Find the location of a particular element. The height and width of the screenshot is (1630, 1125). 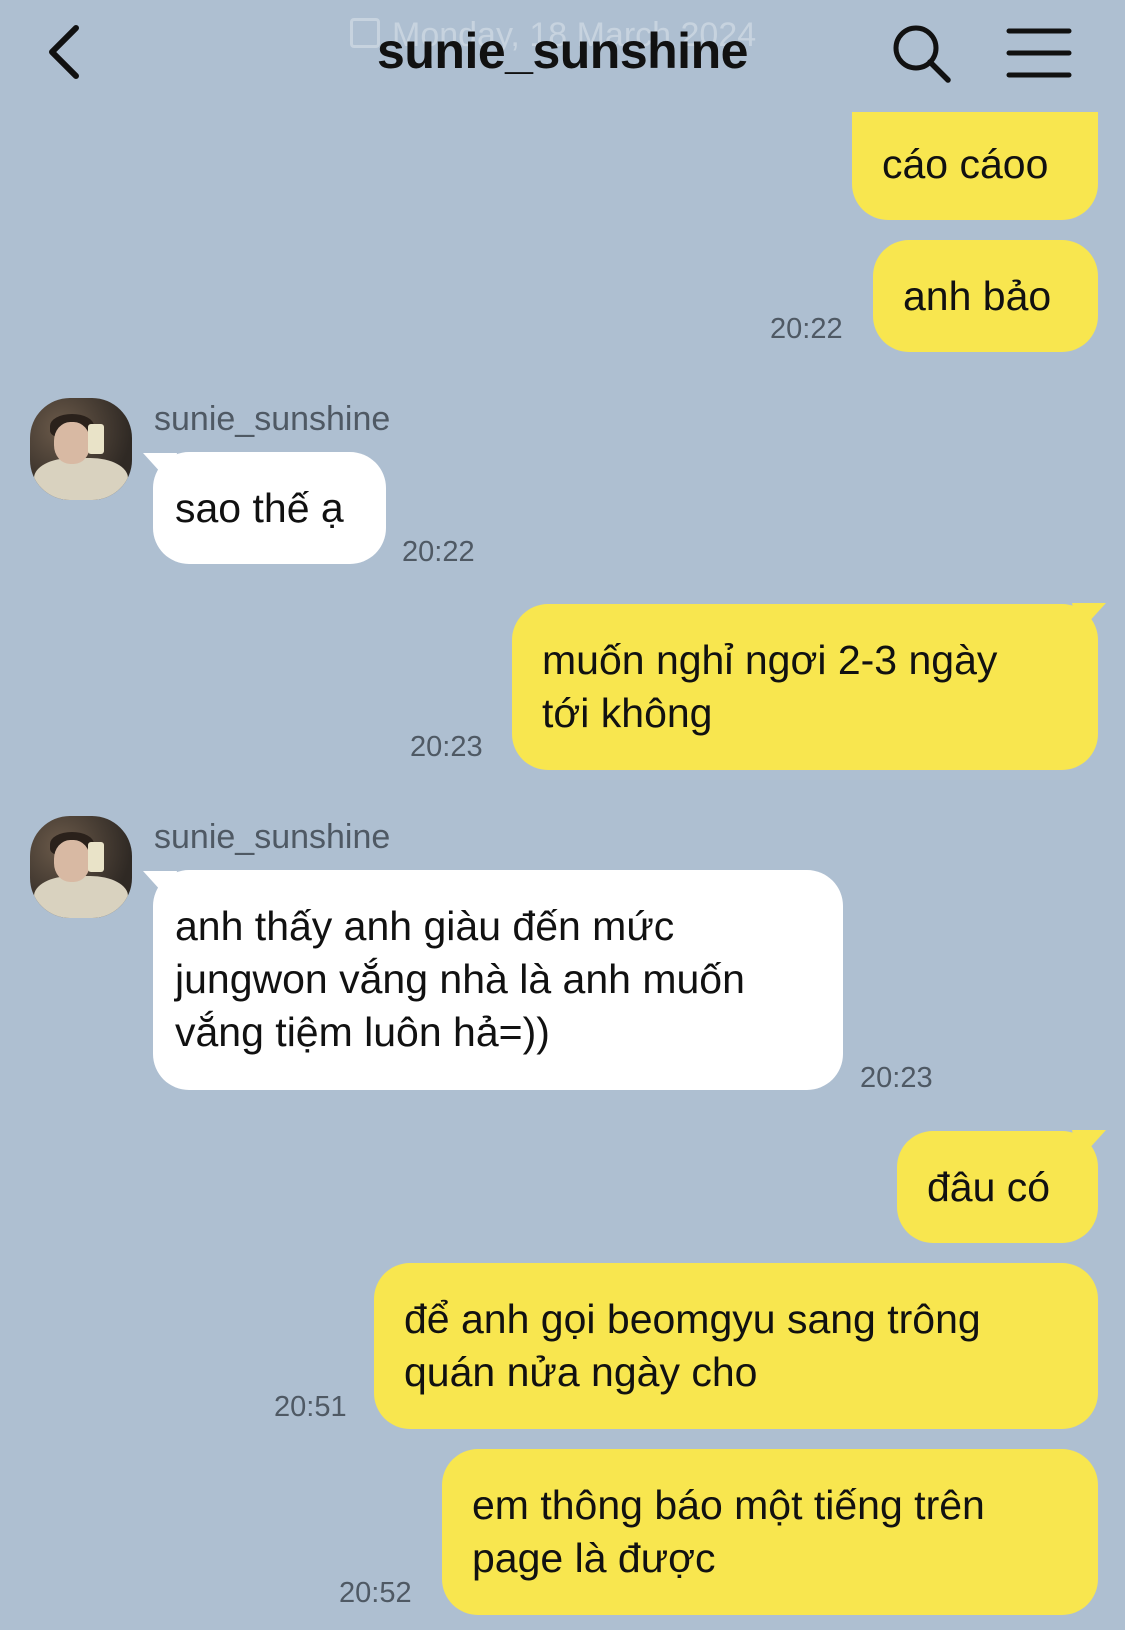

message-text-line: vắng tiệm luôn hả=)) is located at coordinates (362, 1032).